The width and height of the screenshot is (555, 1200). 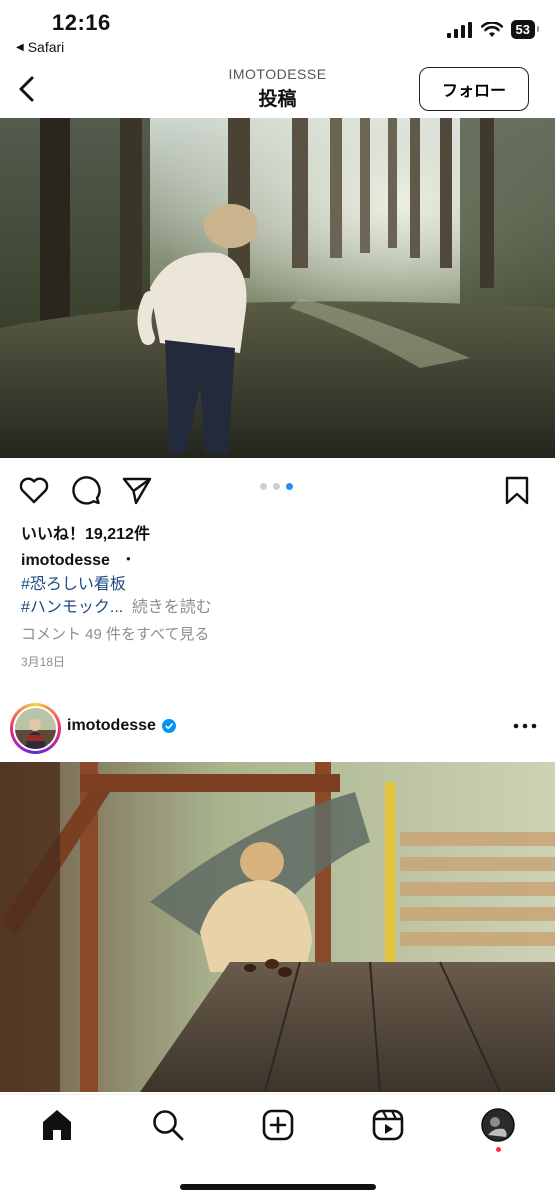 I want to click on back-app-label: Safari, so click(x=46, y=47).